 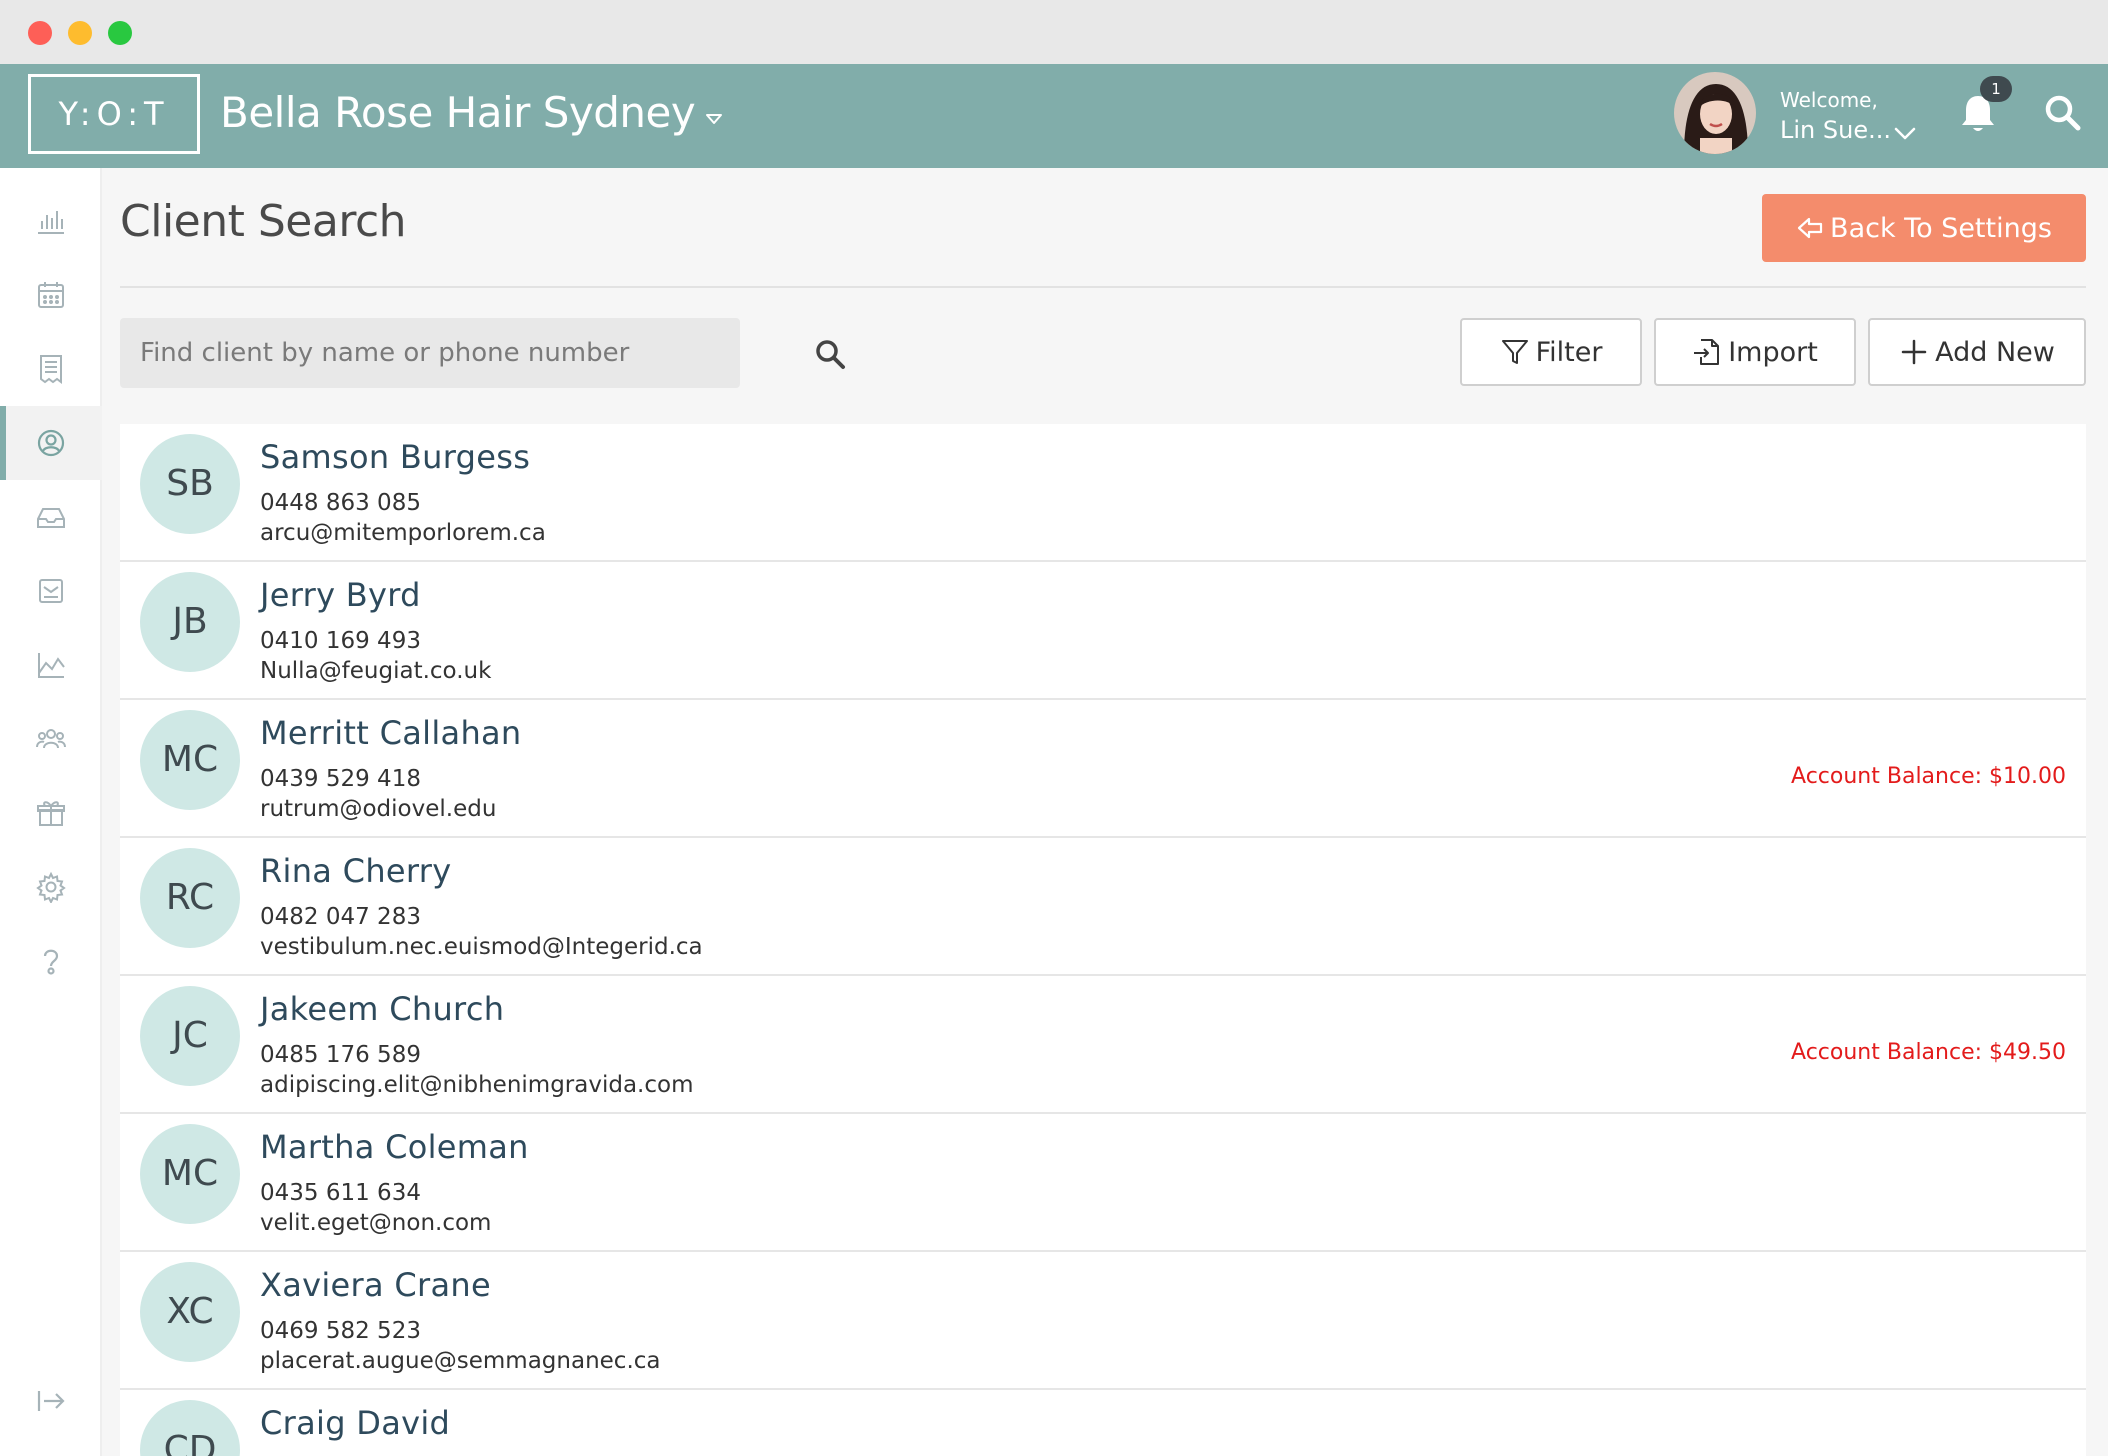 What do you see at coordinates (356, 871) in the screenshot?
I see `client-name: Rina Cherry` at bounding box center [356, 871].